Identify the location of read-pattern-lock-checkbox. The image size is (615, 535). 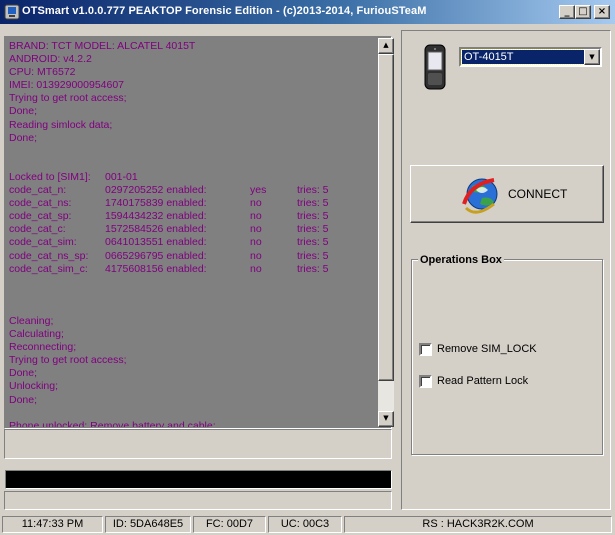
(425, 381).